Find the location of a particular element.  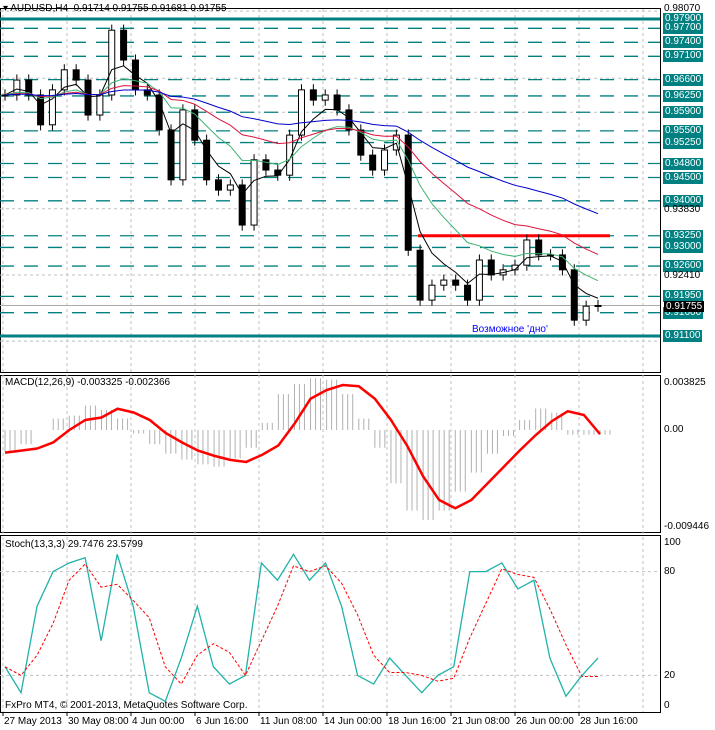

level-label: 0.95250 is located at coordinates (683, 142).